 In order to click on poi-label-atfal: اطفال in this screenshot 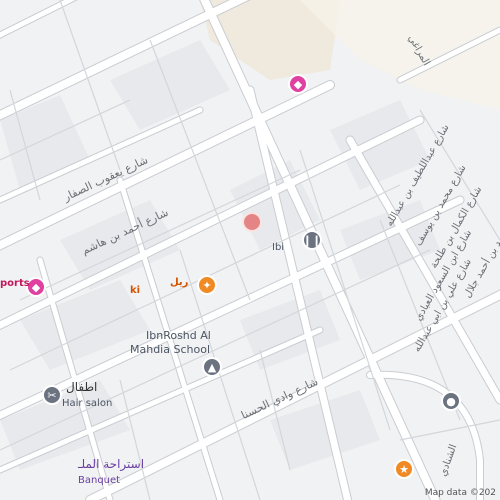, I will do `click(81, 387)`.